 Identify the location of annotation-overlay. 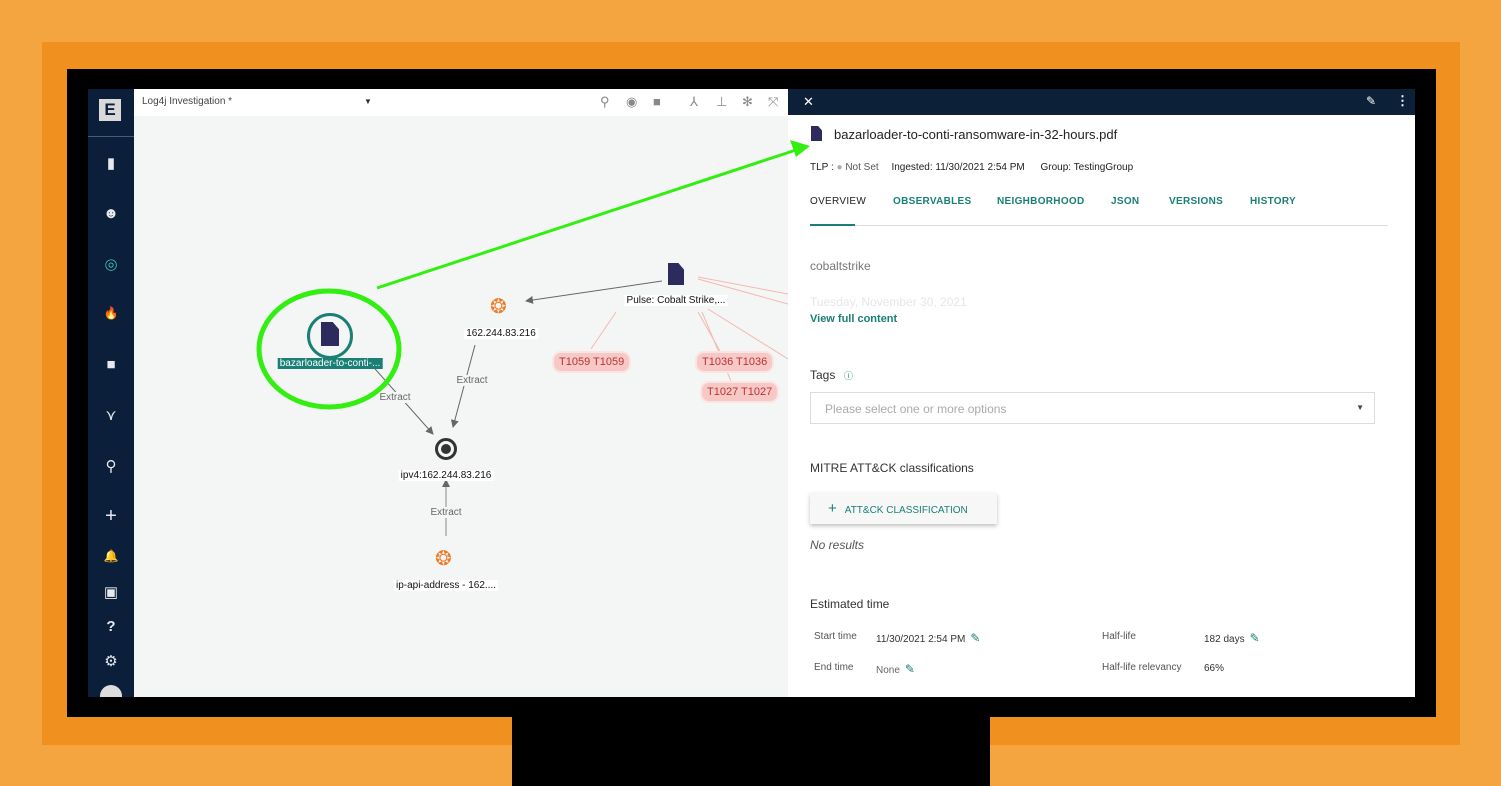
(533, 275).